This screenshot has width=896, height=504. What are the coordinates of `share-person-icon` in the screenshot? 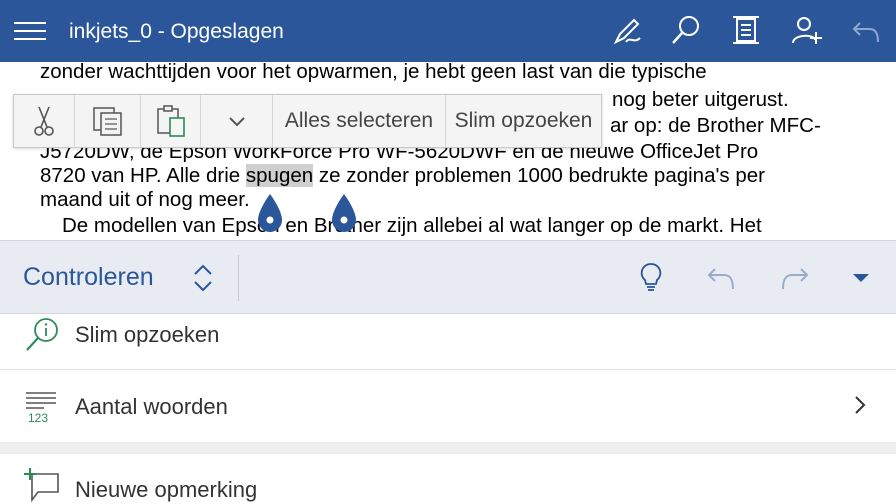 It's located at (806, 30).